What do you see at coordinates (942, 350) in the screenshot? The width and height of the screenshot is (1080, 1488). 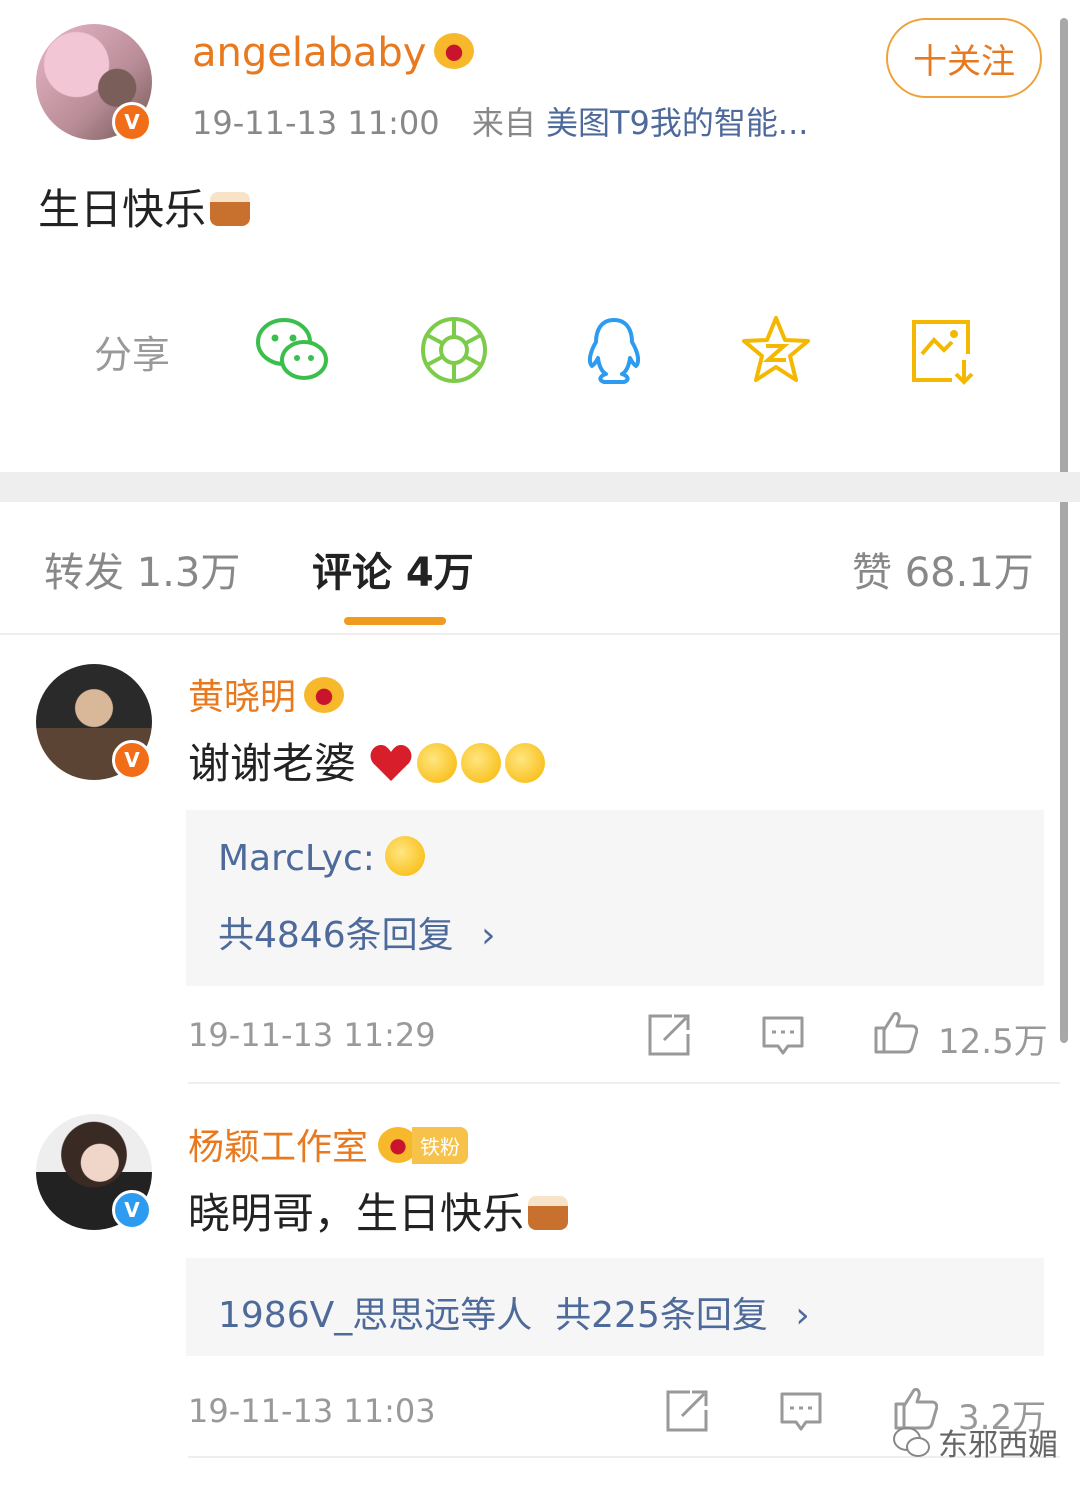 I see `save-image-icon` at bounding box center [942, 350].